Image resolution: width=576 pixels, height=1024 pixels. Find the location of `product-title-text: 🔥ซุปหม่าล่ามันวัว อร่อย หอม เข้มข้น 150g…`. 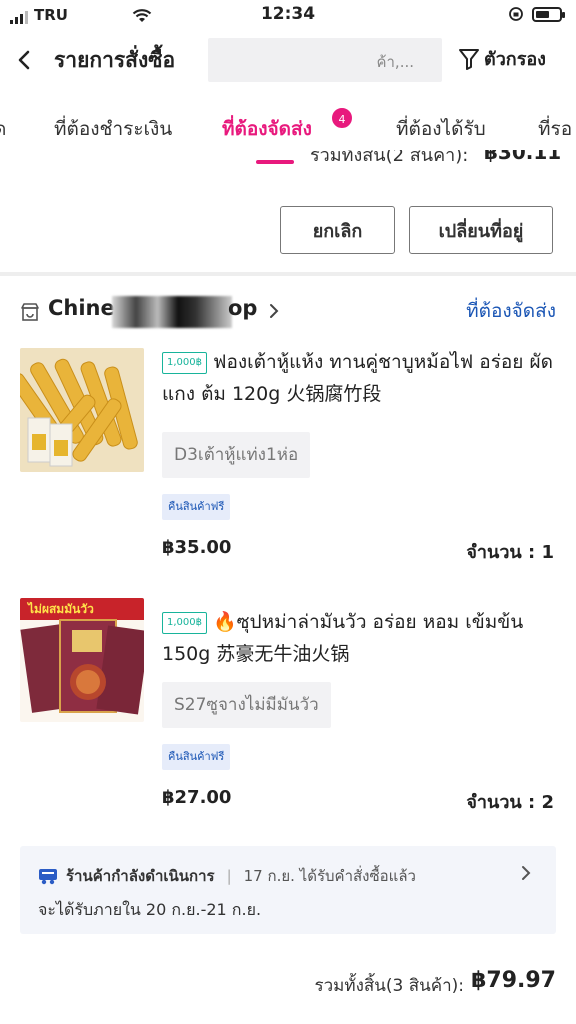

product-title-text: 🔥ซุปหม่าล่ามันวัว อร่อย หอม เข้มข้น 150g… is located at coordinates (343, 638).